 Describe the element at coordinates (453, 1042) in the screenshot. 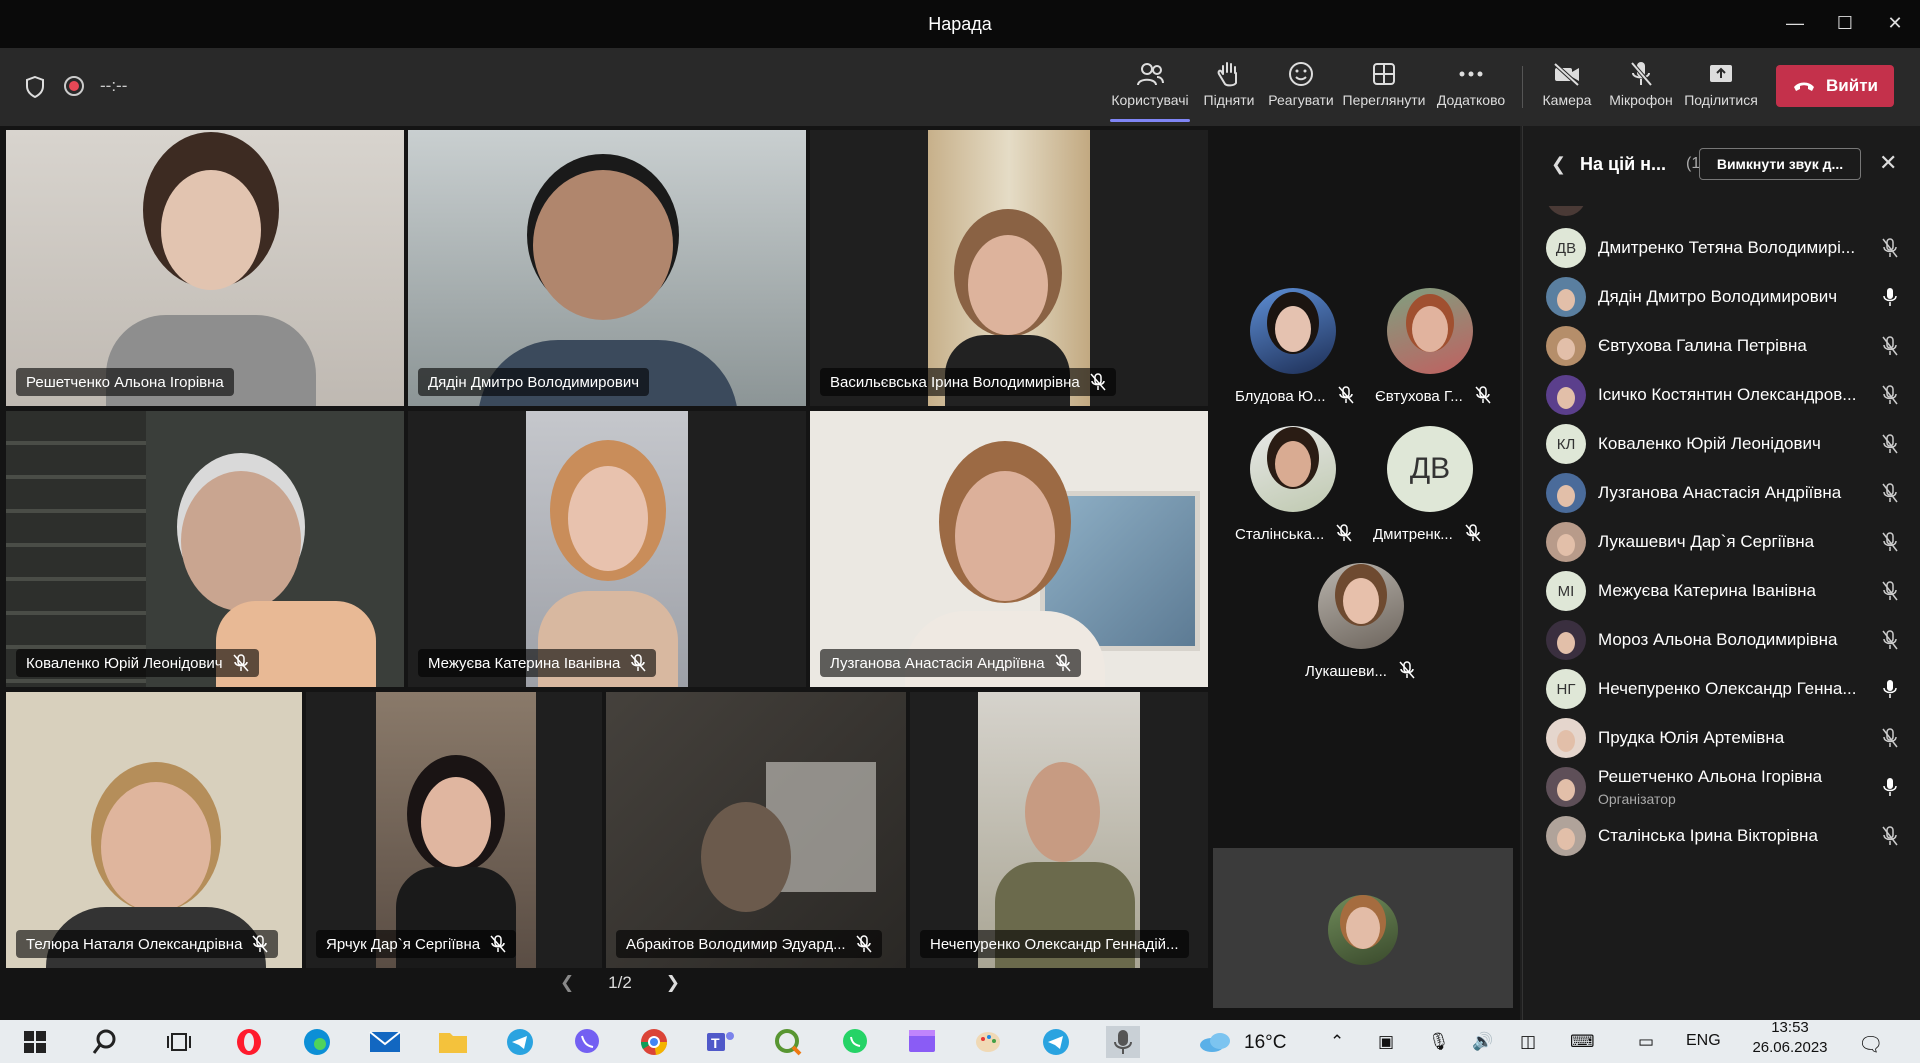

I see `folder-icon` at that location.